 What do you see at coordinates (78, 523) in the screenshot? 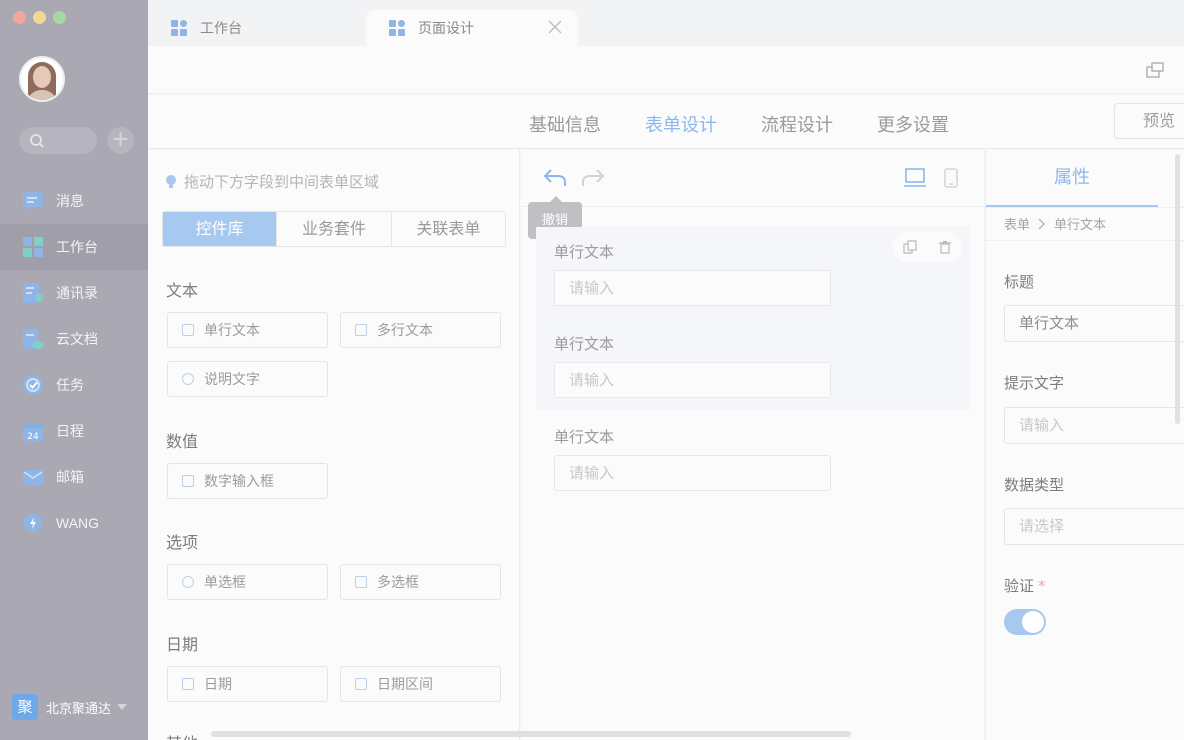
I see `sidebar-item-label: WANG` at bounding box center [78, 523].